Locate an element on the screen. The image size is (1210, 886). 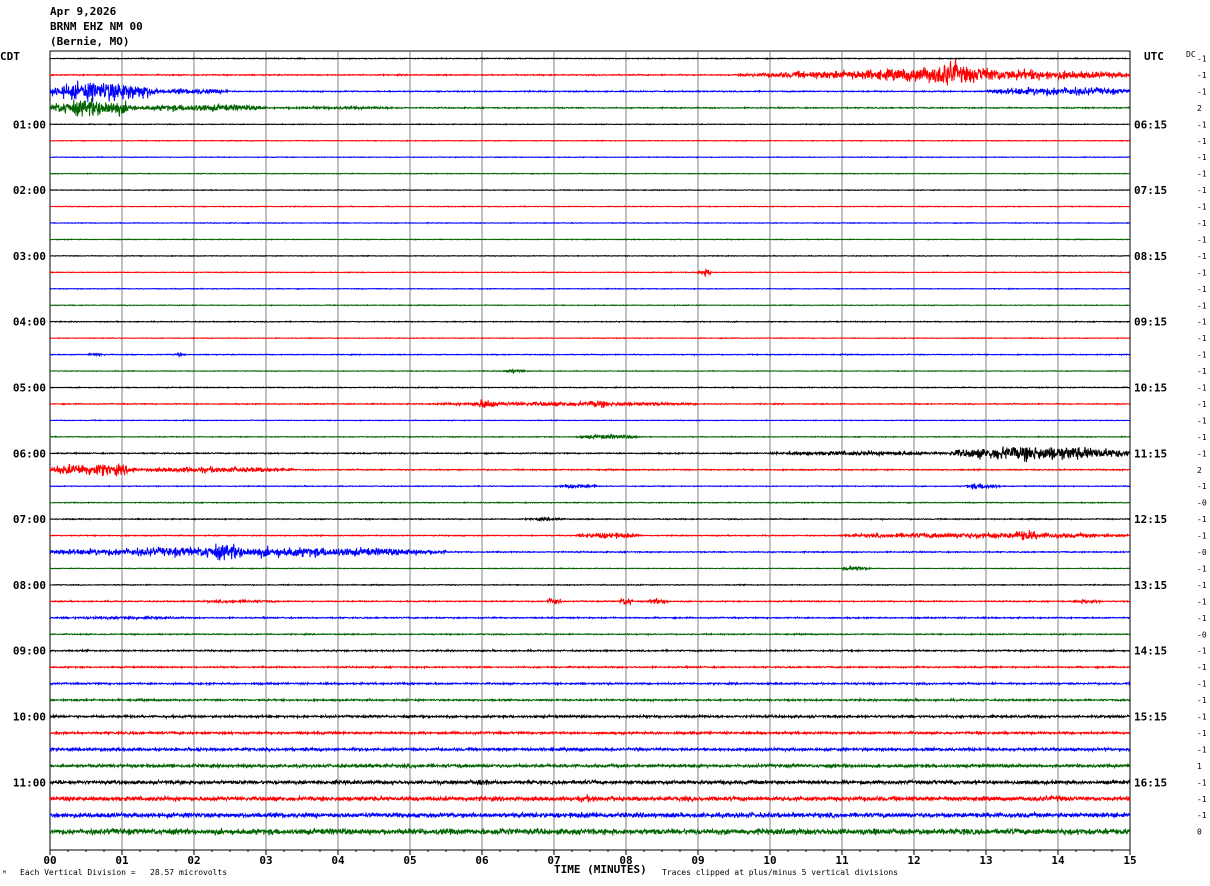
right-hour-label: 10:15 is located at coordinates (1150, 388).